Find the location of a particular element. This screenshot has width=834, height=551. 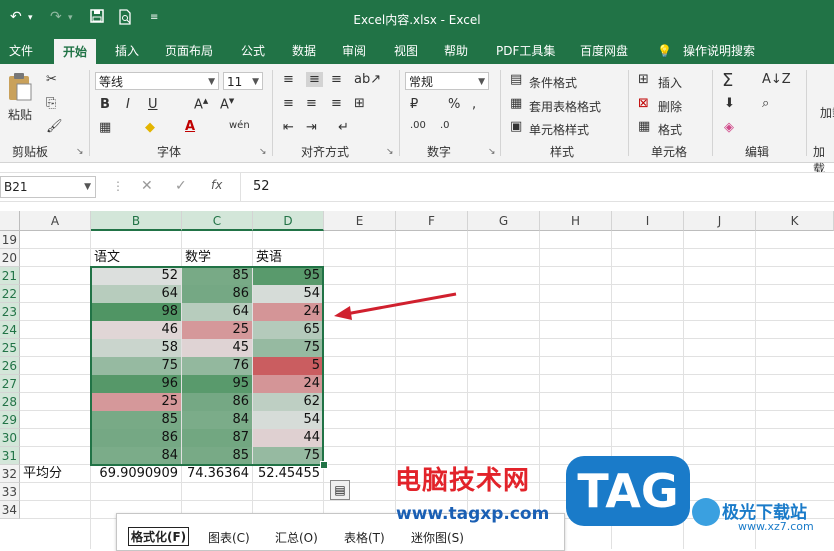

tab-formulas: 公式 is located at coordinates (253, 51).